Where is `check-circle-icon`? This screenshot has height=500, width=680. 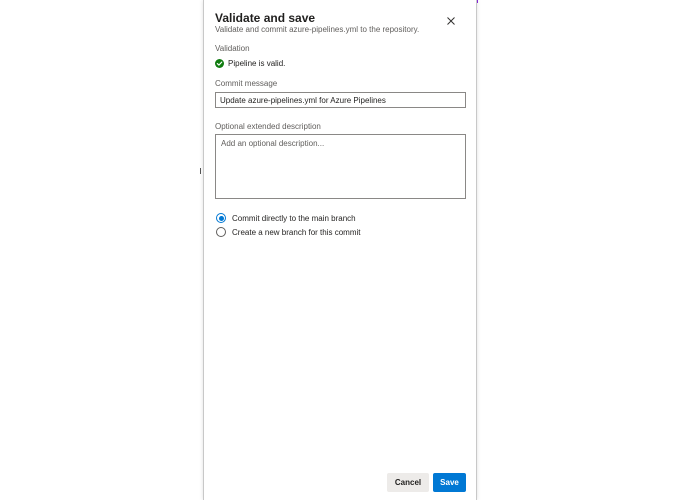 check-circle-icon is located at coordinates (219, 63).